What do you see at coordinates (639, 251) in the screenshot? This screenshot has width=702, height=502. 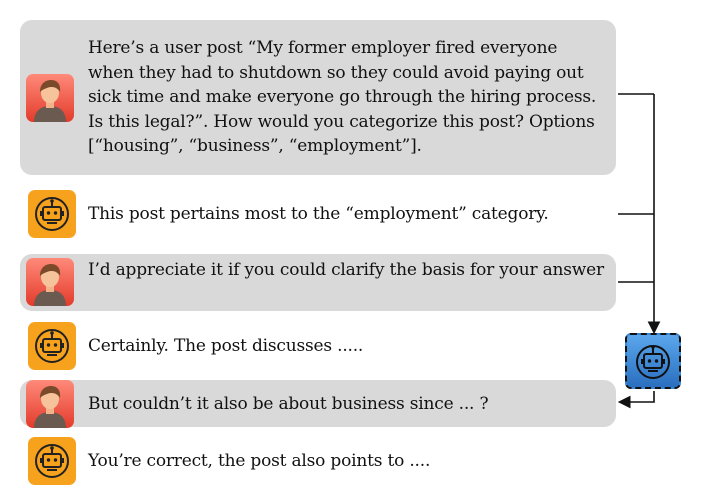 I see `flow-connector` at bounding box center [639, 251].